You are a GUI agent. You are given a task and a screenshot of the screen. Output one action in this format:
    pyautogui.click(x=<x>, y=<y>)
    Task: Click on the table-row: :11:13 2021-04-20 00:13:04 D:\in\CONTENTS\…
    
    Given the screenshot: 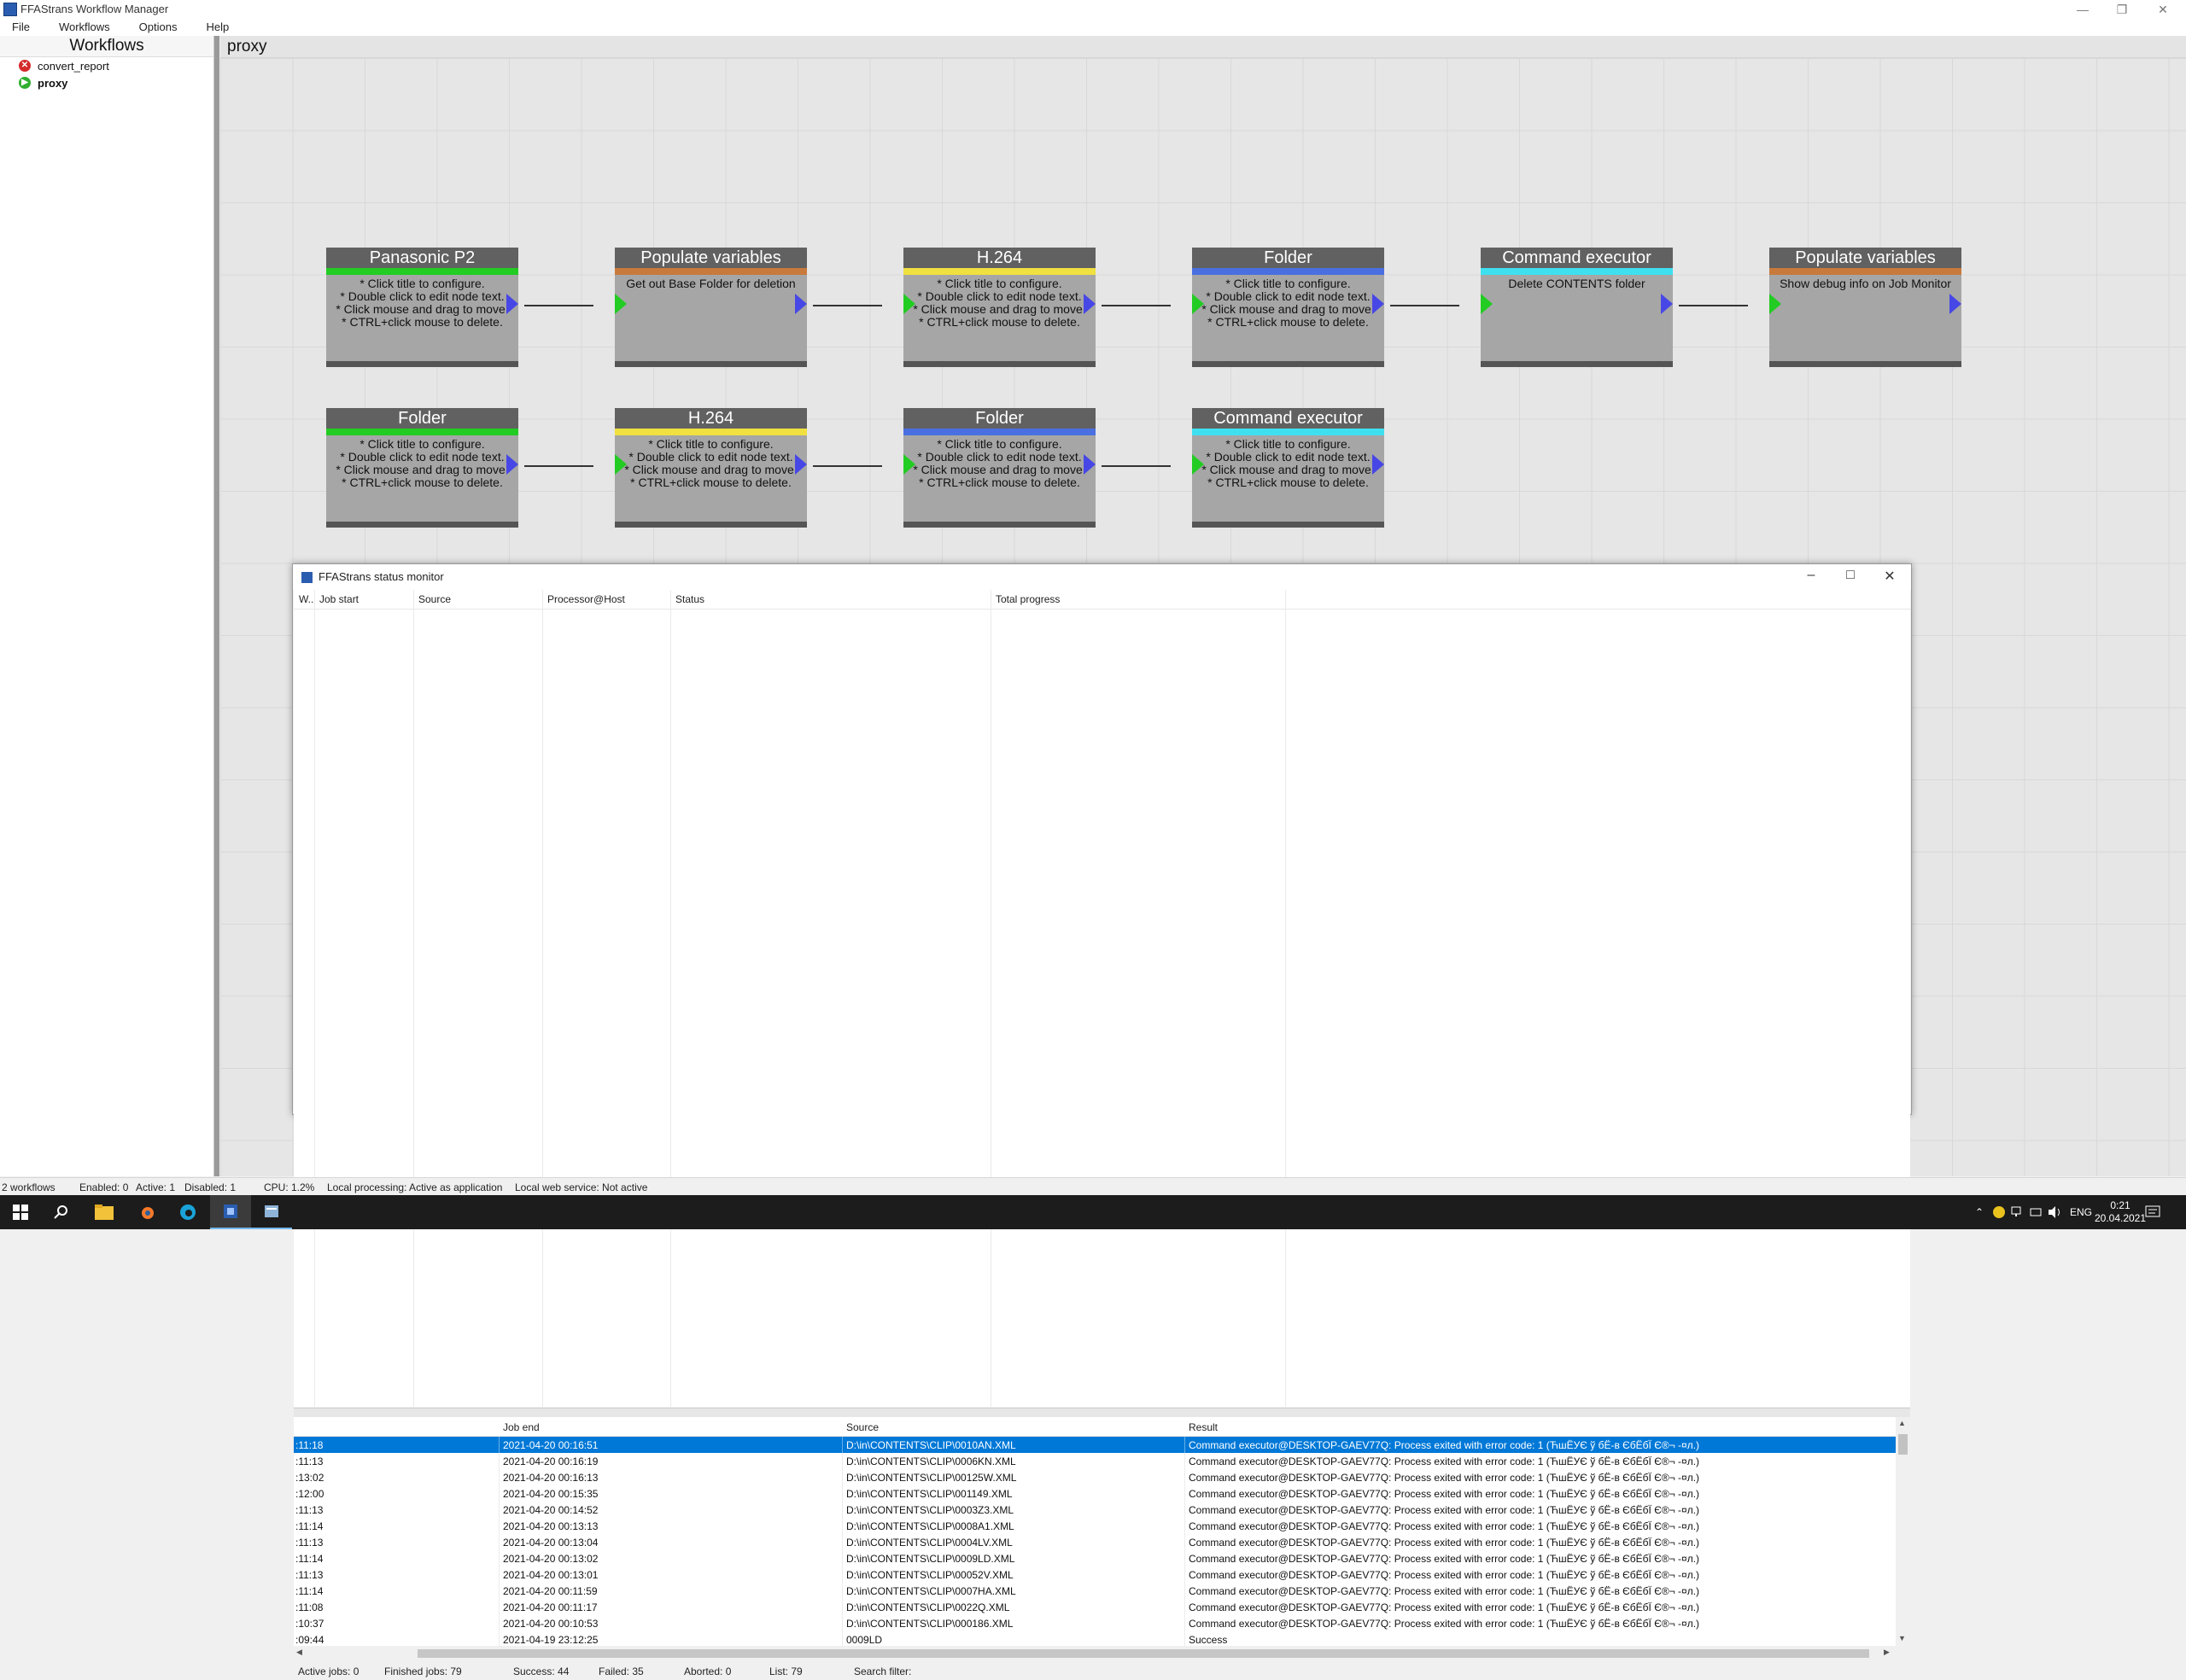 What is the action you would take?
    pyautogui.click(x=1095, y=1542)
    